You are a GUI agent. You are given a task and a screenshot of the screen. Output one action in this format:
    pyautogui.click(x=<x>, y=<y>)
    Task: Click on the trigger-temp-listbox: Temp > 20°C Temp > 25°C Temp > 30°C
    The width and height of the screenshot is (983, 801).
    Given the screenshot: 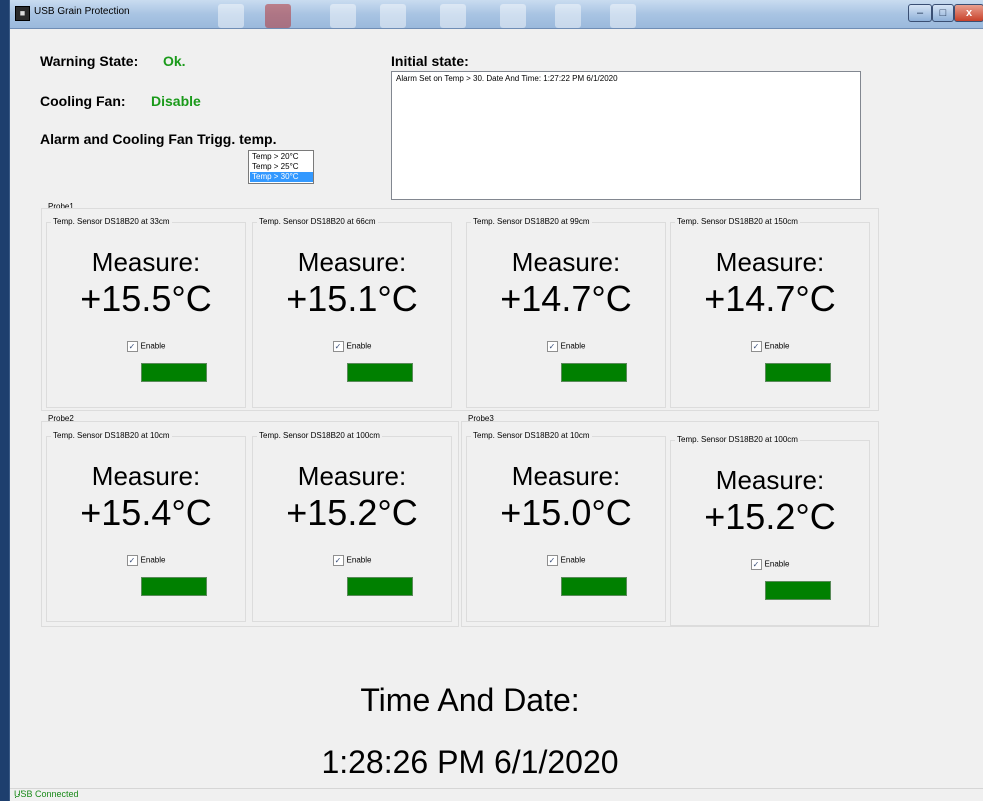 What is the action you would take?
    pyautogui.click(x=281, y=167)
    